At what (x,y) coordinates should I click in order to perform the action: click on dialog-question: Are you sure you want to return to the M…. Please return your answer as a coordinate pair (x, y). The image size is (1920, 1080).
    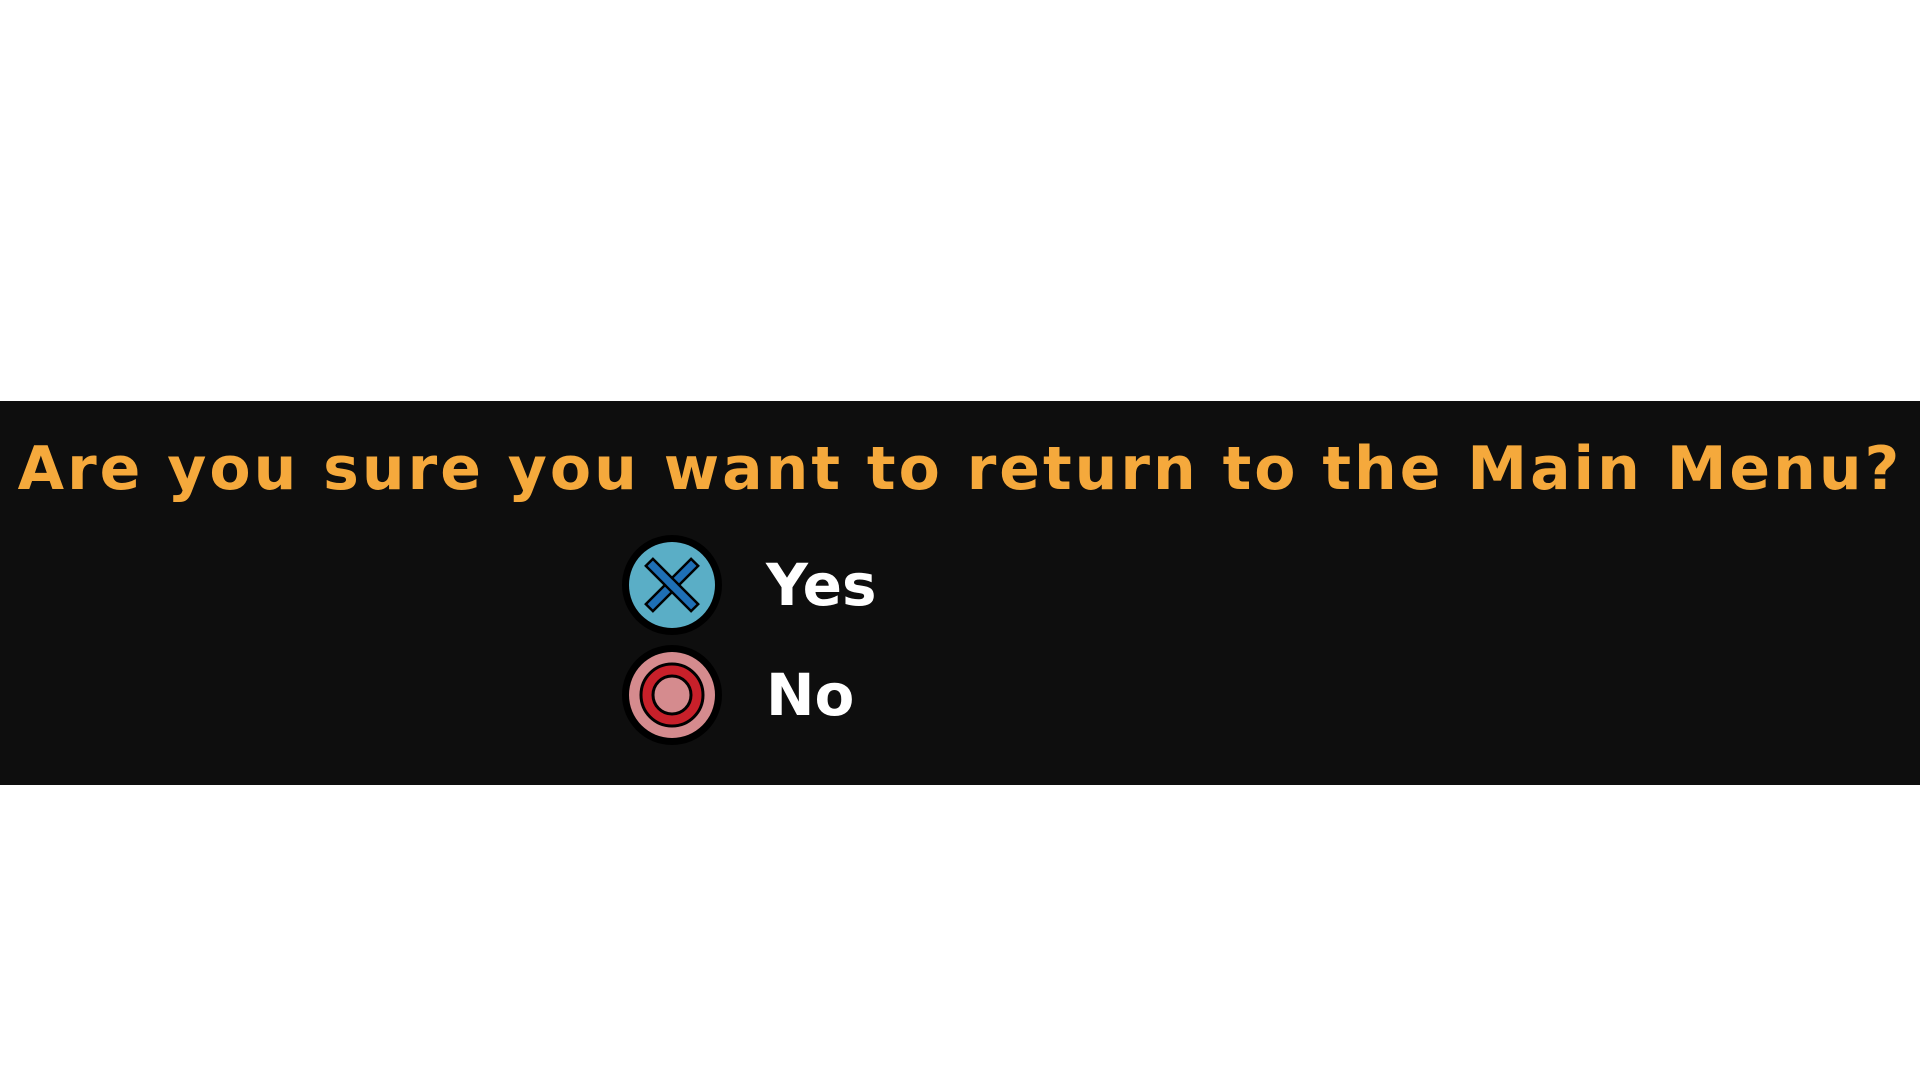
    Looking at the image, I should click on (960, 469).